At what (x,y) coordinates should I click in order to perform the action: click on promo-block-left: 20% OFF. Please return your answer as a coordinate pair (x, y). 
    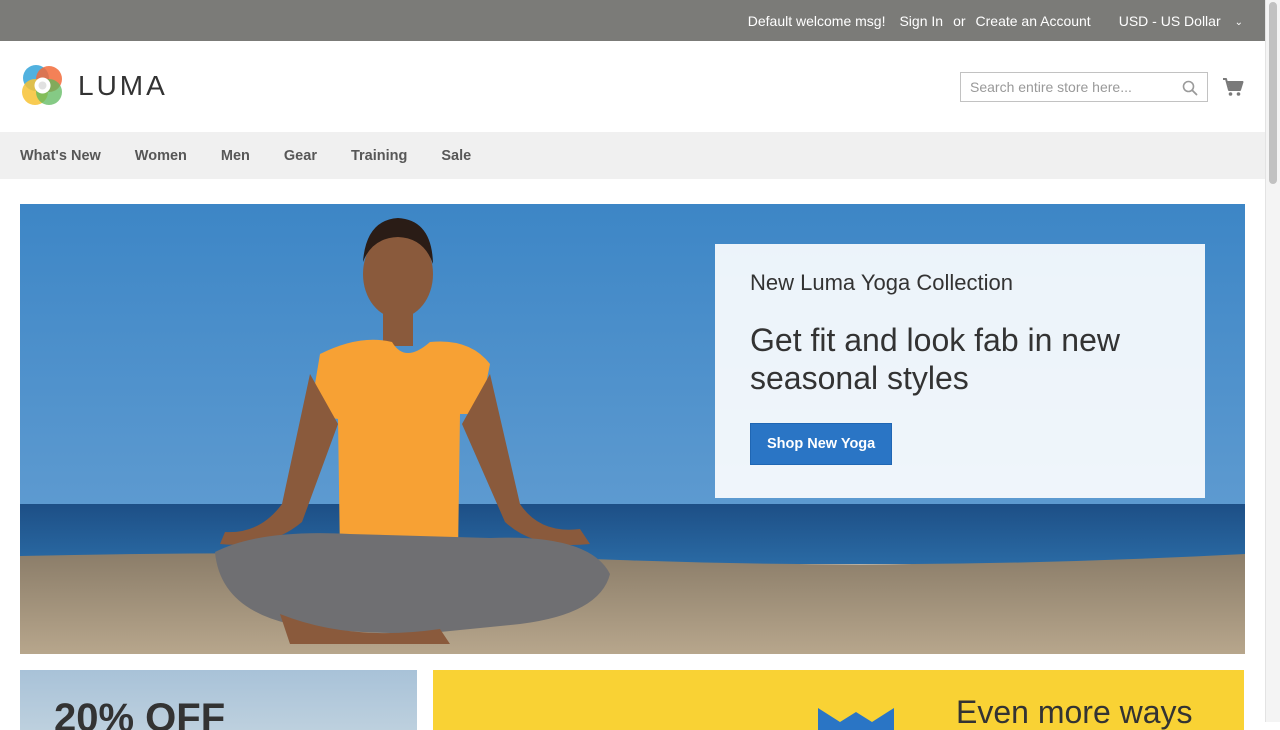
    Looking at the image, I should click on (218, 700).